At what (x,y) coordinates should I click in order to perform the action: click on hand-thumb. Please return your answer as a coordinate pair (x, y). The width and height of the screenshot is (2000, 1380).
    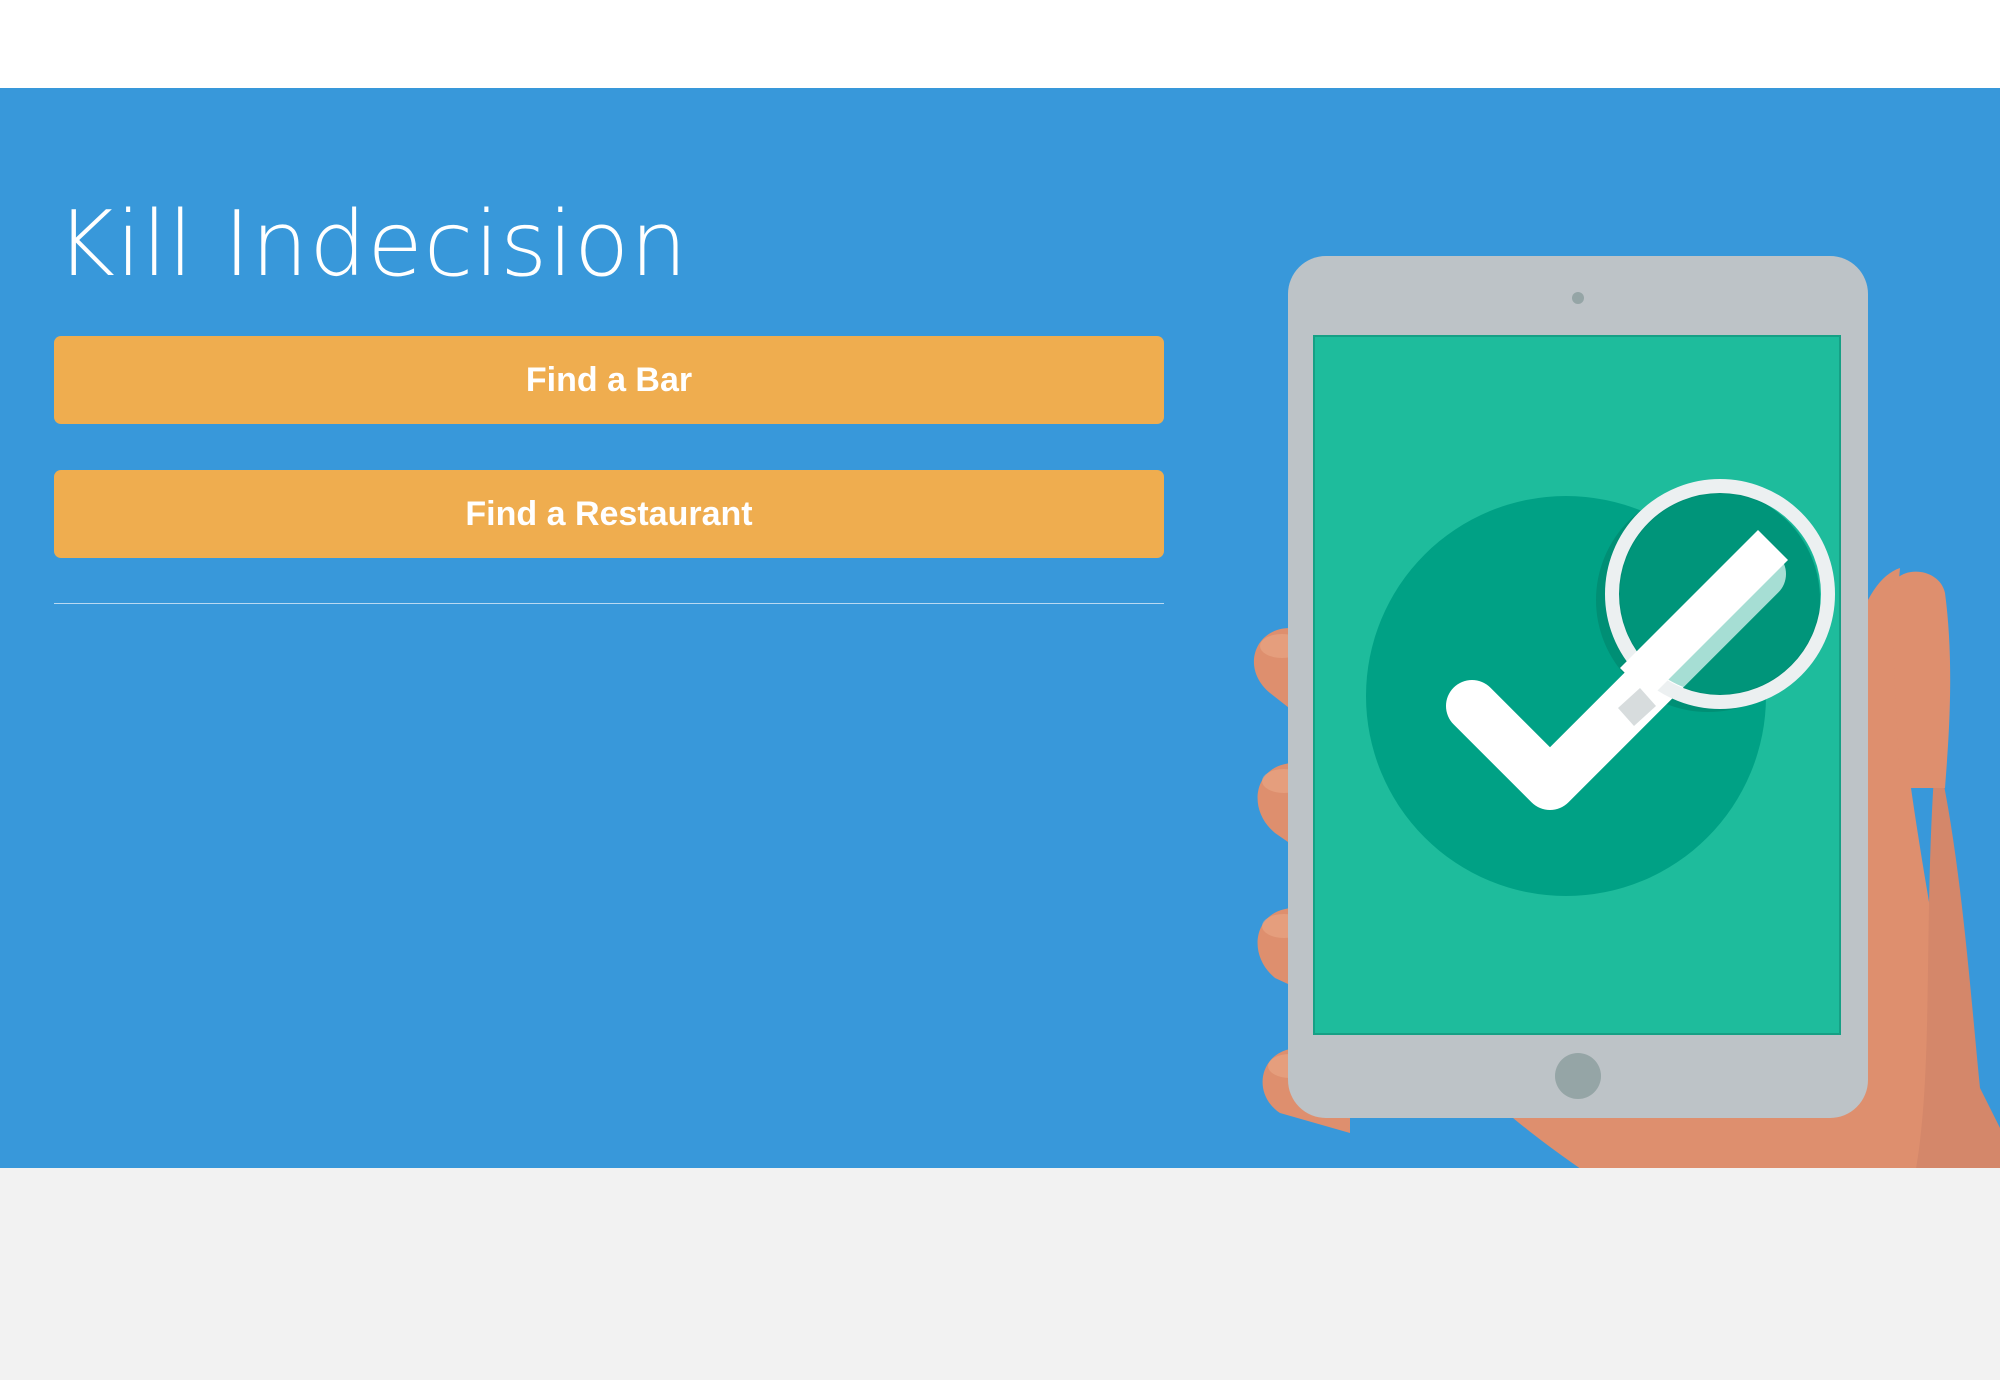
    Looking at the image, I should click on (1920, 679).